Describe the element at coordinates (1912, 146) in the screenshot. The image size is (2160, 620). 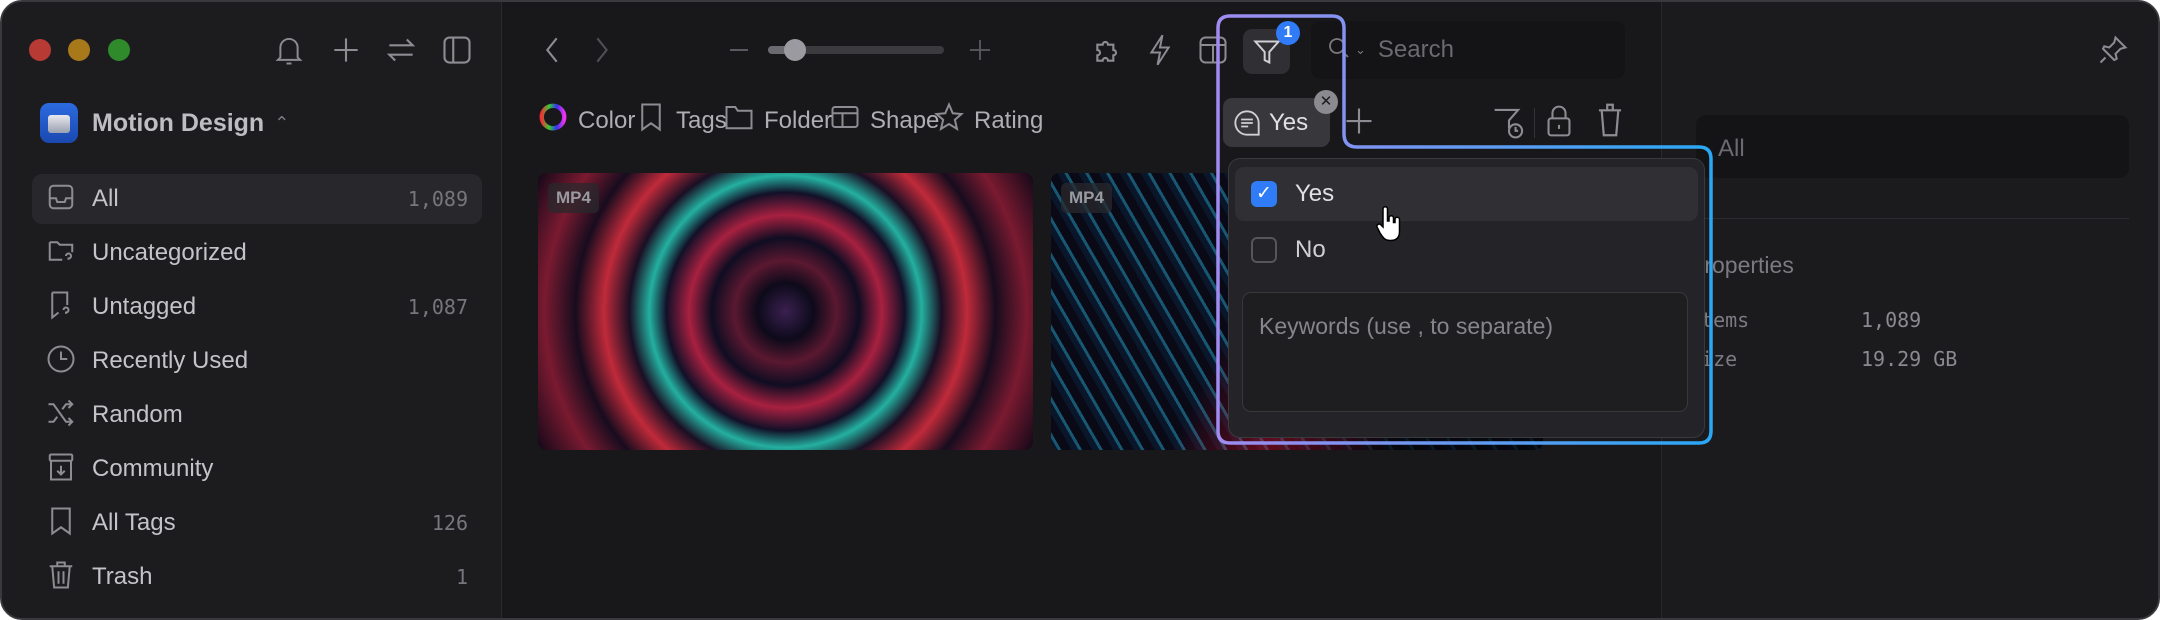
I see `inspector-field: All` at that location.